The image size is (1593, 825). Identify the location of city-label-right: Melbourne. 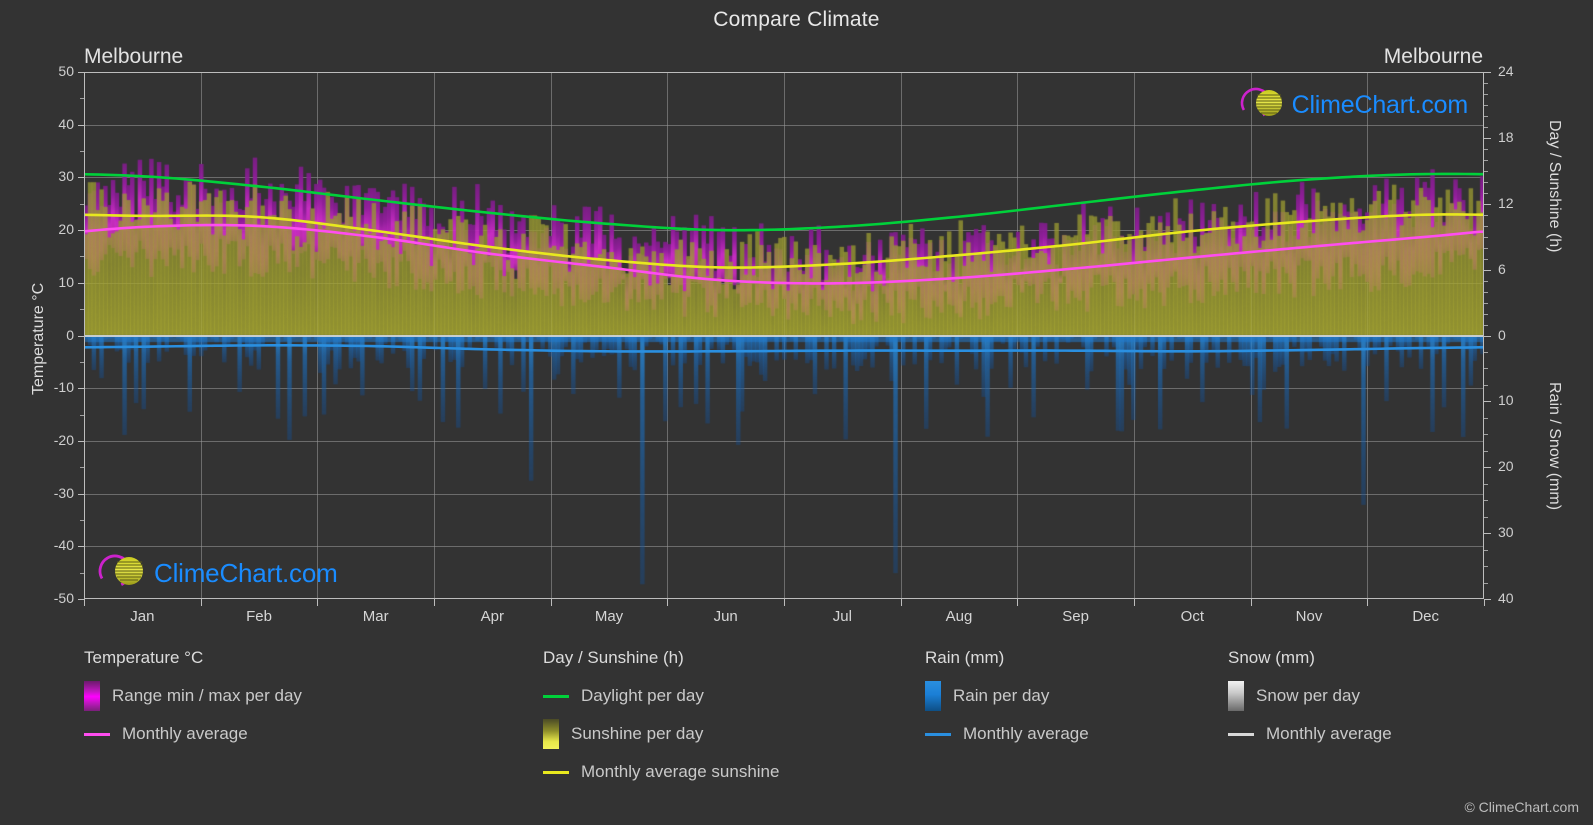
(1433, 56).